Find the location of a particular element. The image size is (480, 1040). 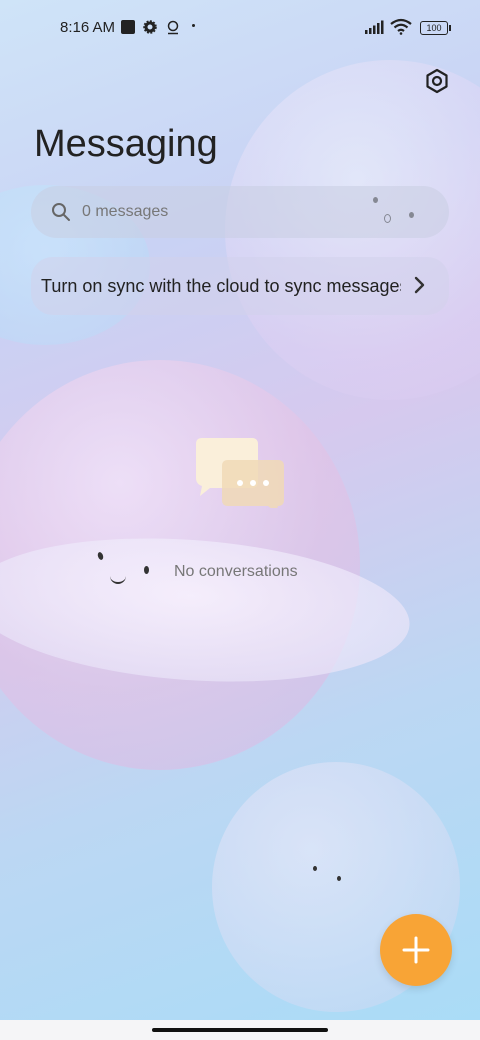

gear-icon is located at coordinates (150, 27).